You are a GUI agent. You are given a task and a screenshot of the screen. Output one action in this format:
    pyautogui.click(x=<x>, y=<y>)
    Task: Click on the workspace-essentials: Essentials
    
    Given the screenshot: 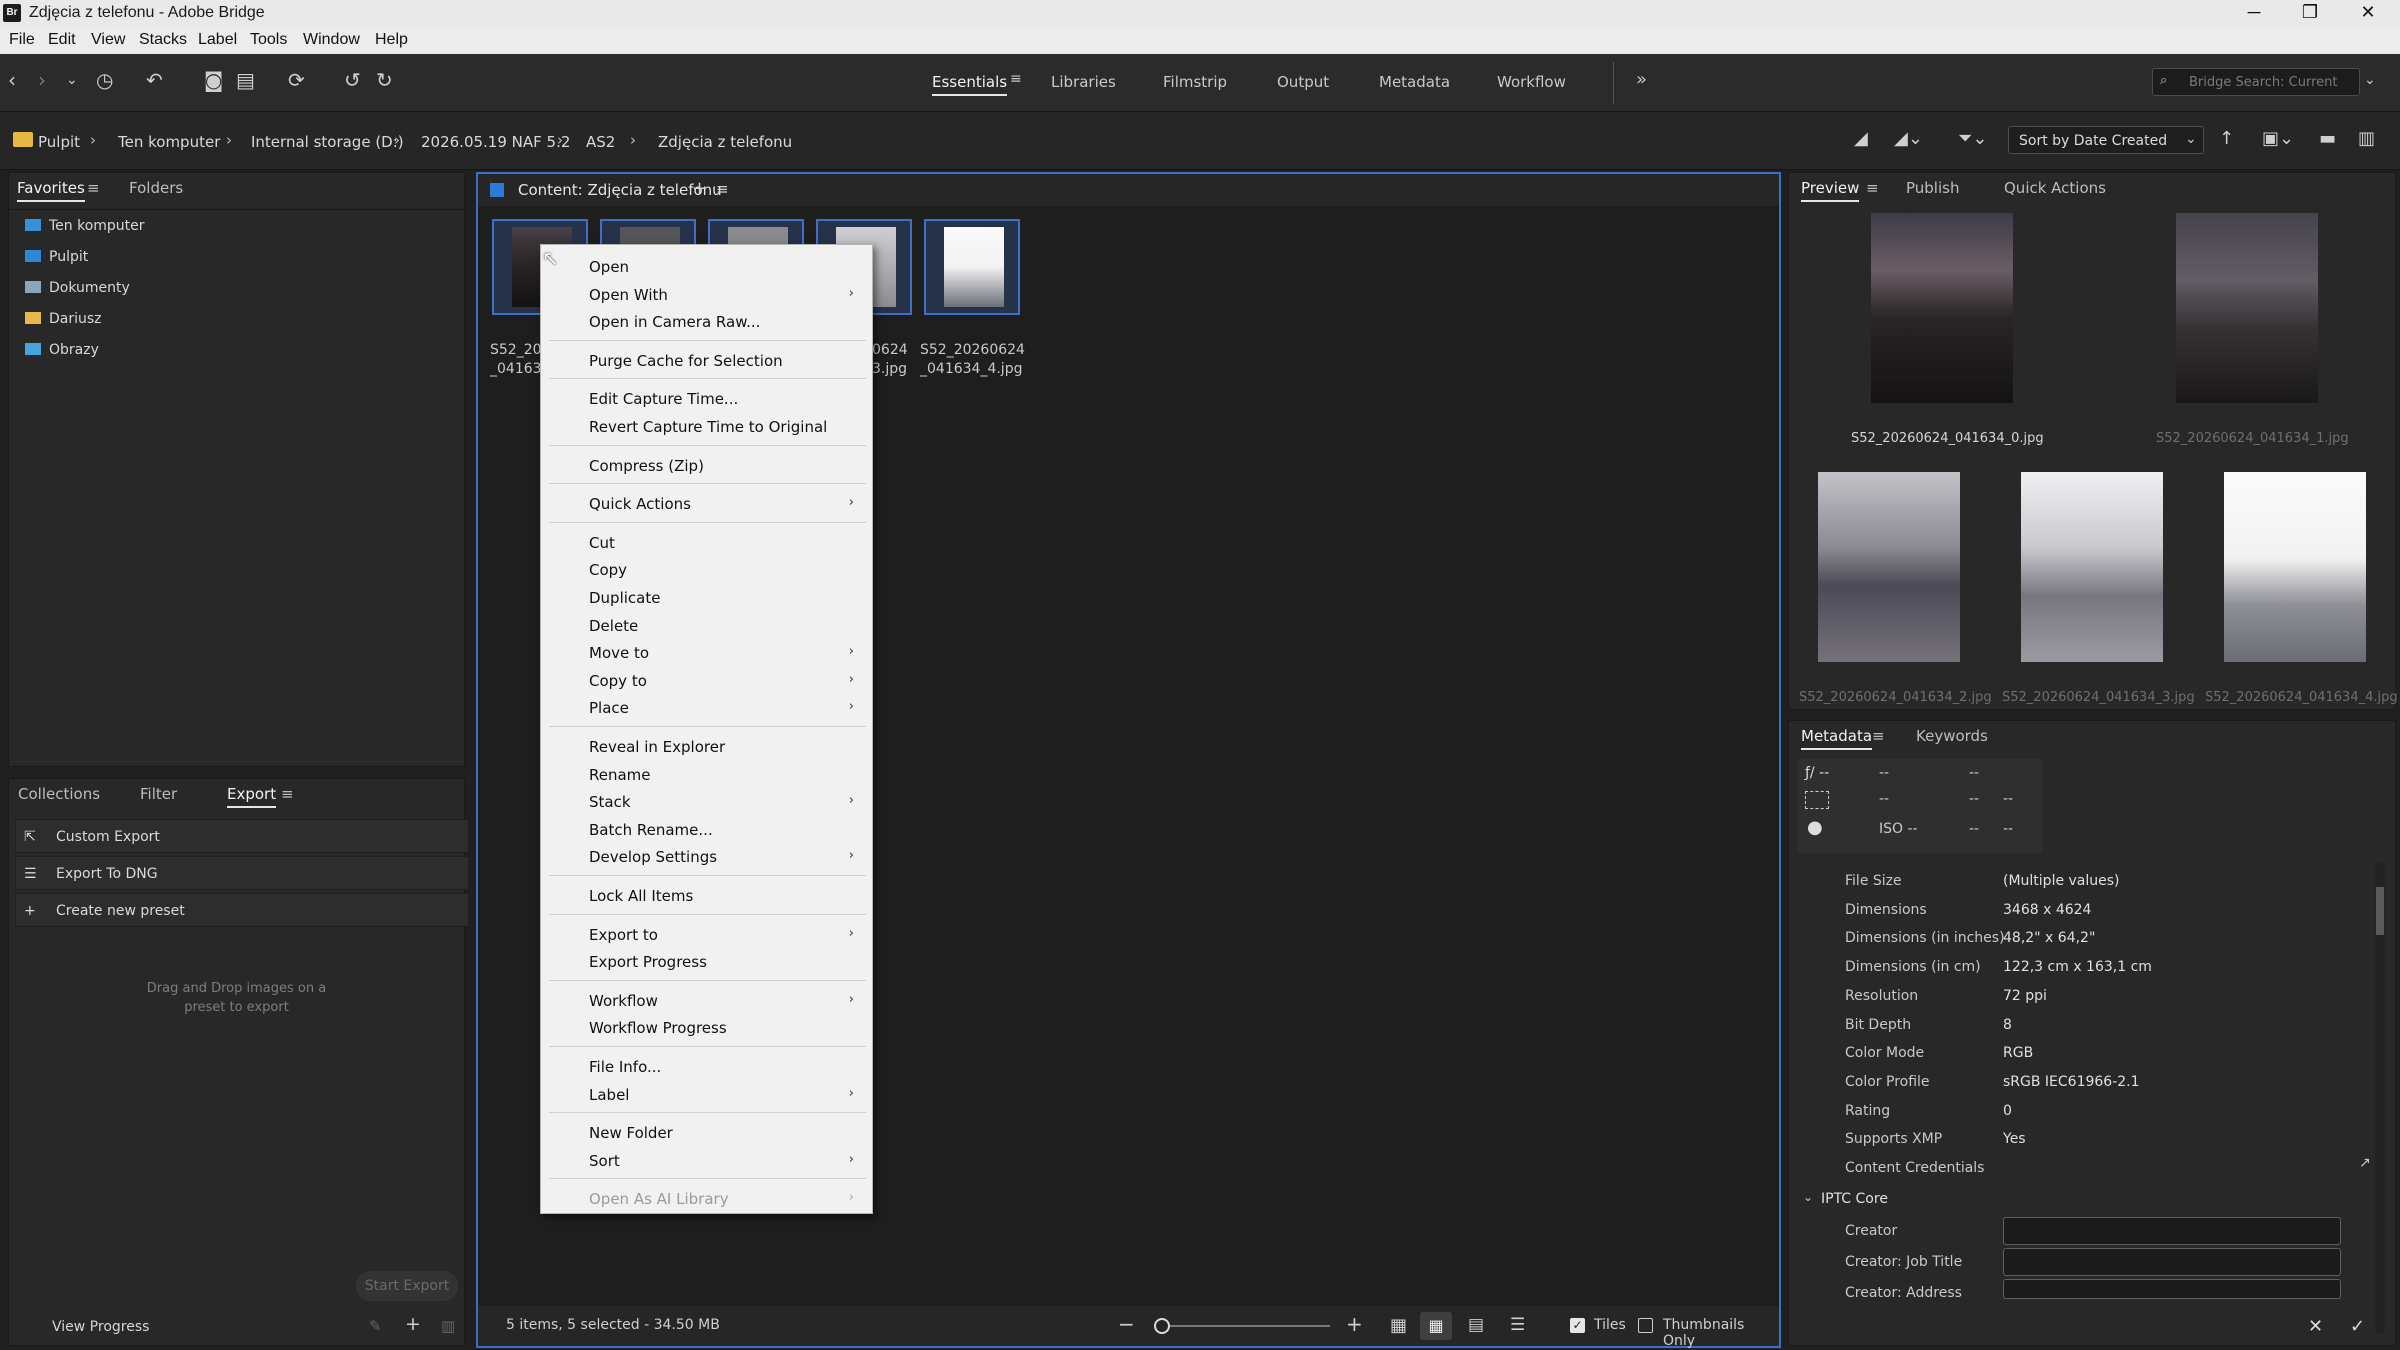 What is the action you would take?
    pyautogui.click(x=970, y=84)
    